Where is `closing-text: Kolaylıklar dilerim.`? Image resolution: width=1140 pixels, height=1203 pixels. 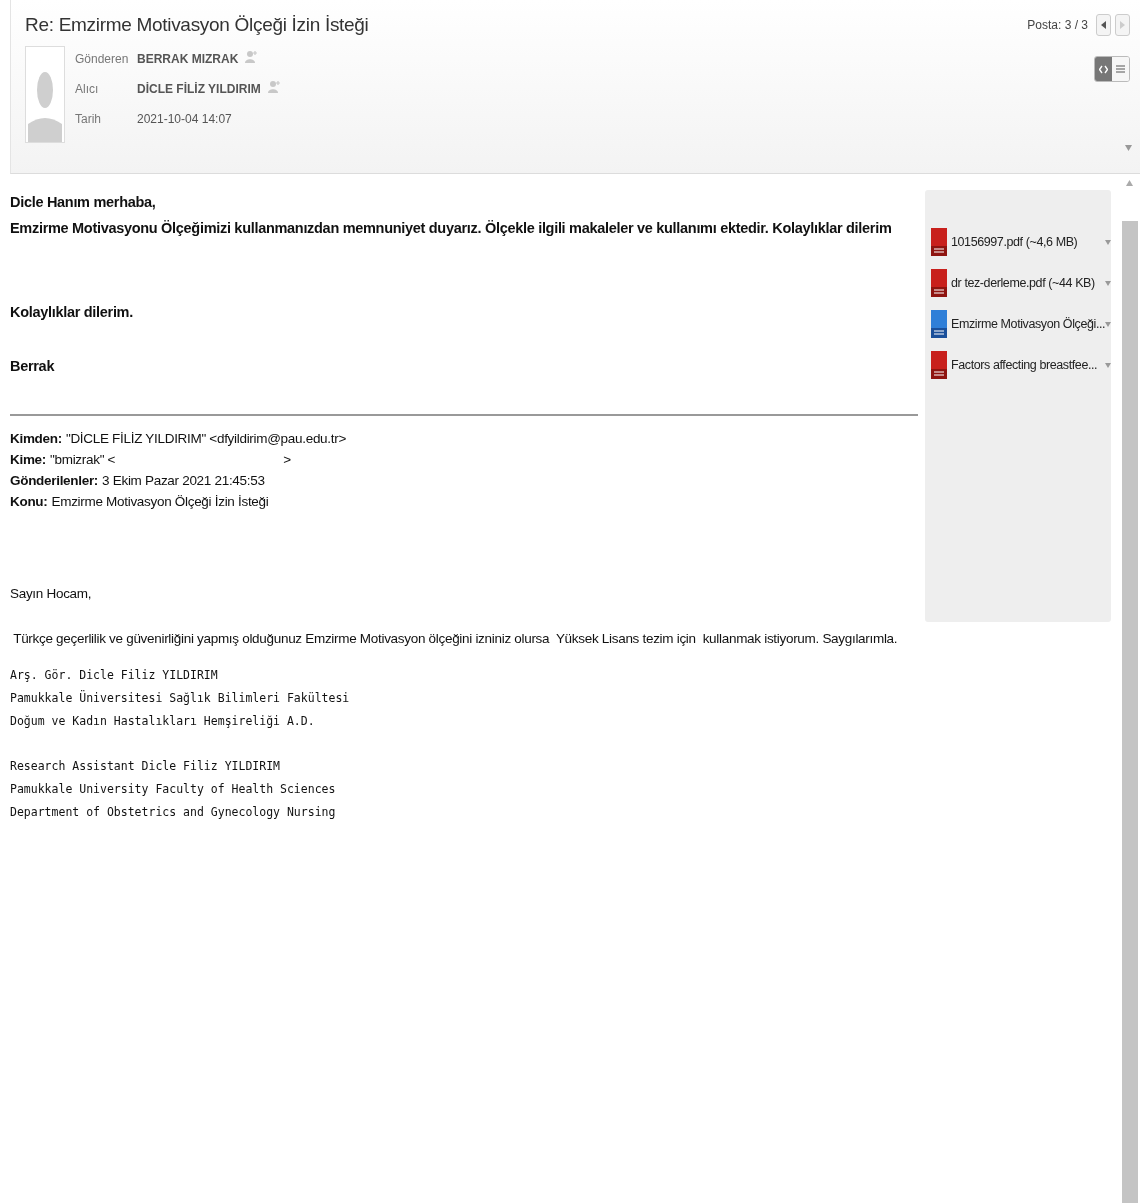
closing-text: Kolaylıklar dilerim. is located at coordinates (72, 312).